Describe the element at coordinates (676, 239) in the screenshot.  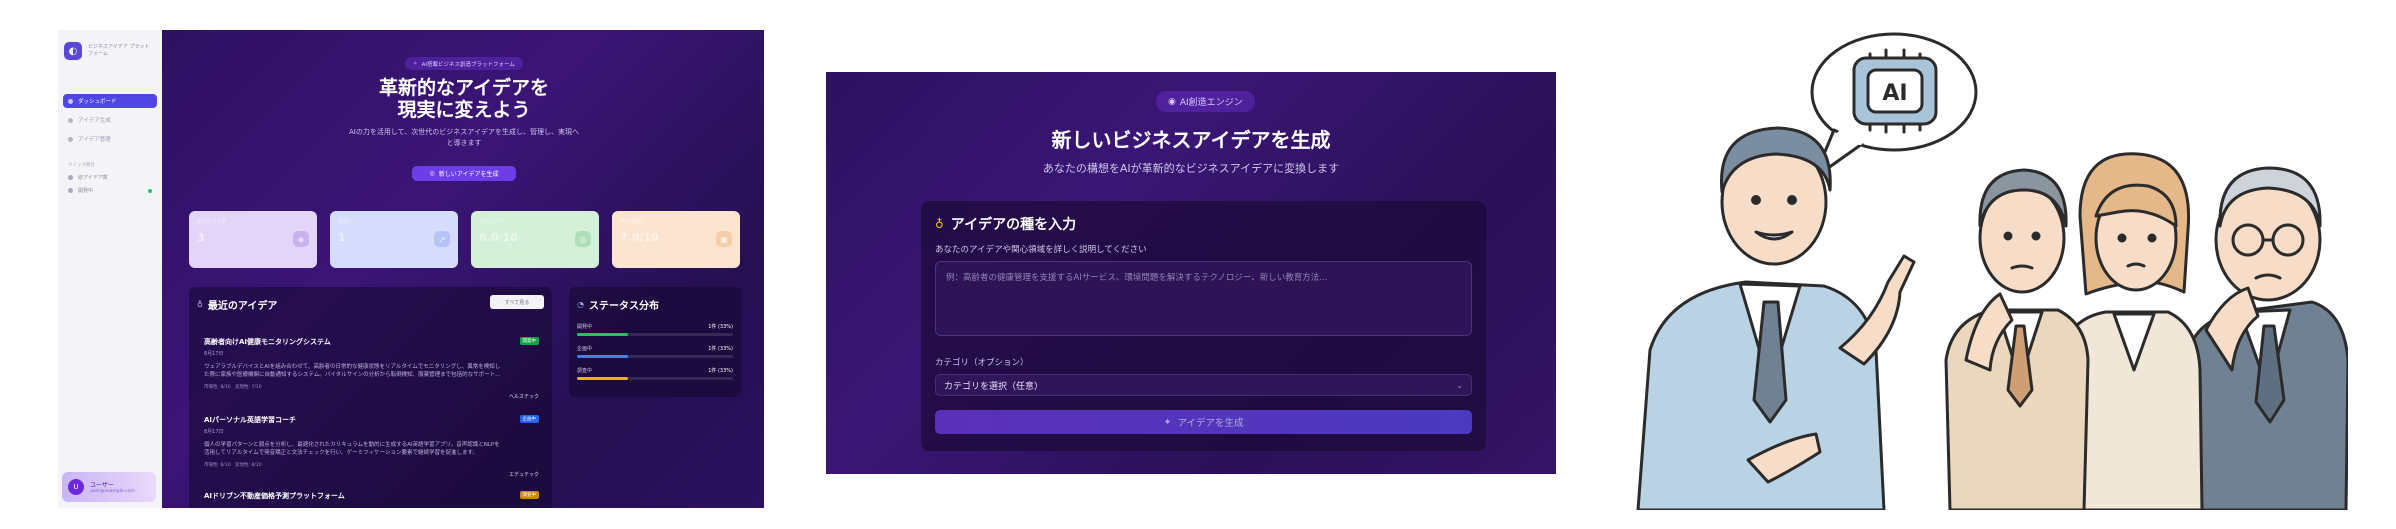
I see `stat-card: 平均実現性 7.0/10 ▣` at that location.